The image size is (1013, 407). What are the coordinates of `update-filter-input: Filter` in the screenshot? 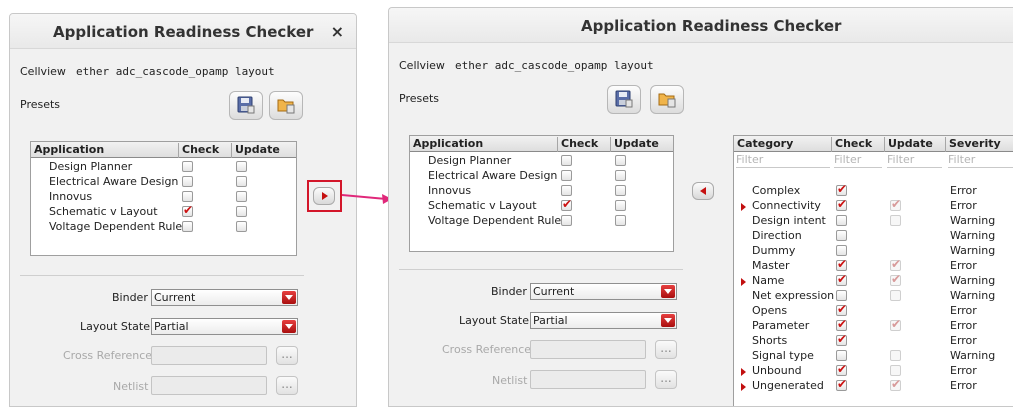 It's located at (914, 160).